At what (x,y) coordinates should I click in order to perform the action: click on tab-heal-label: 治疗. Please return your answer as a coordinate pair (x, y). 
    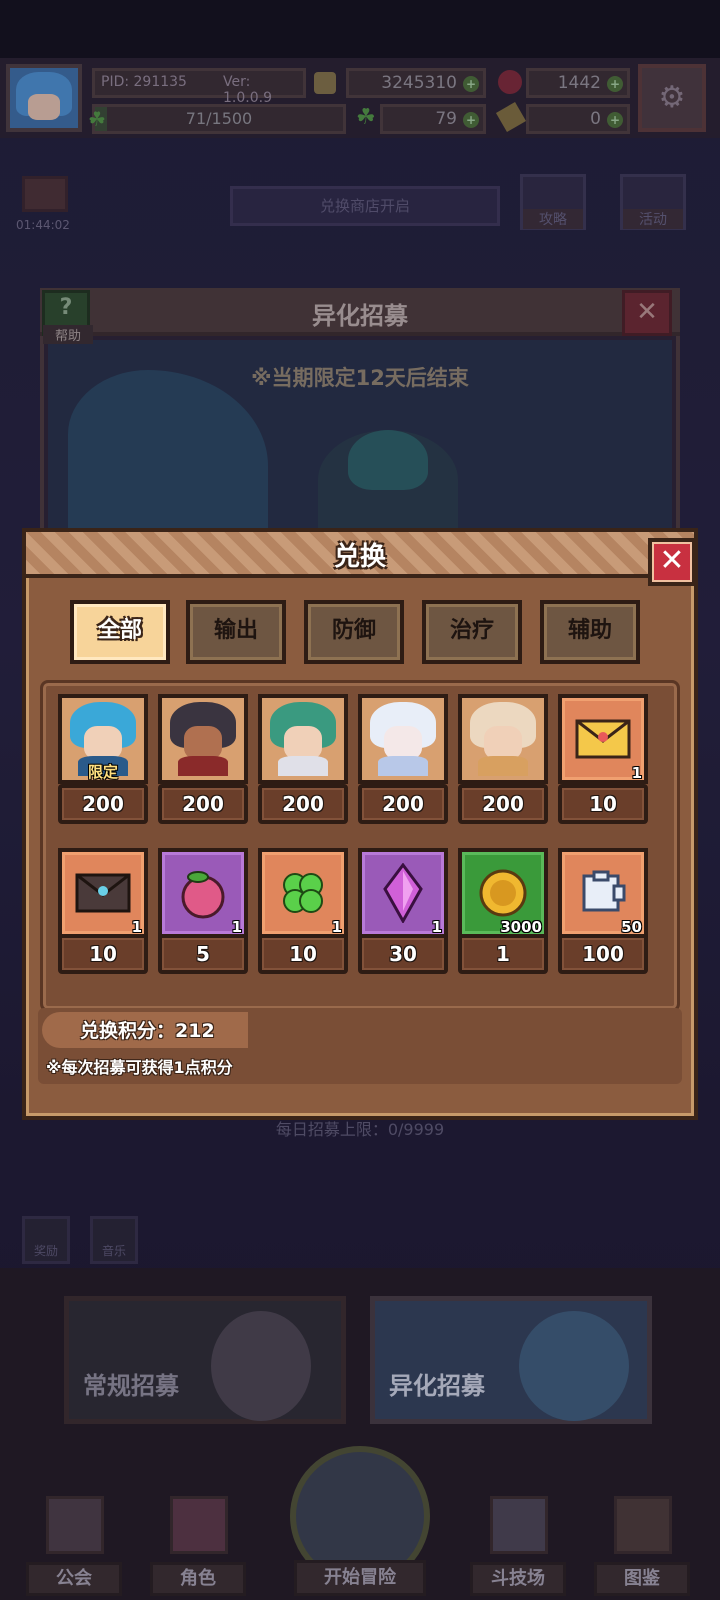
    Looking at the image, I should click on (471, 630).